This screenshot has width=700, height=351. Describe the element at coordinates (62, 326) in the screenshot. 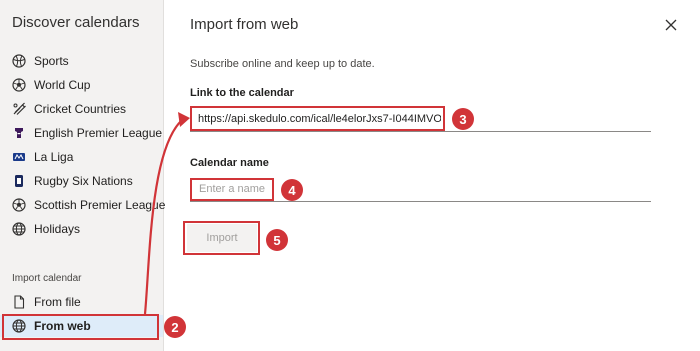

I see `sidebar-item-label: From web` at that location.